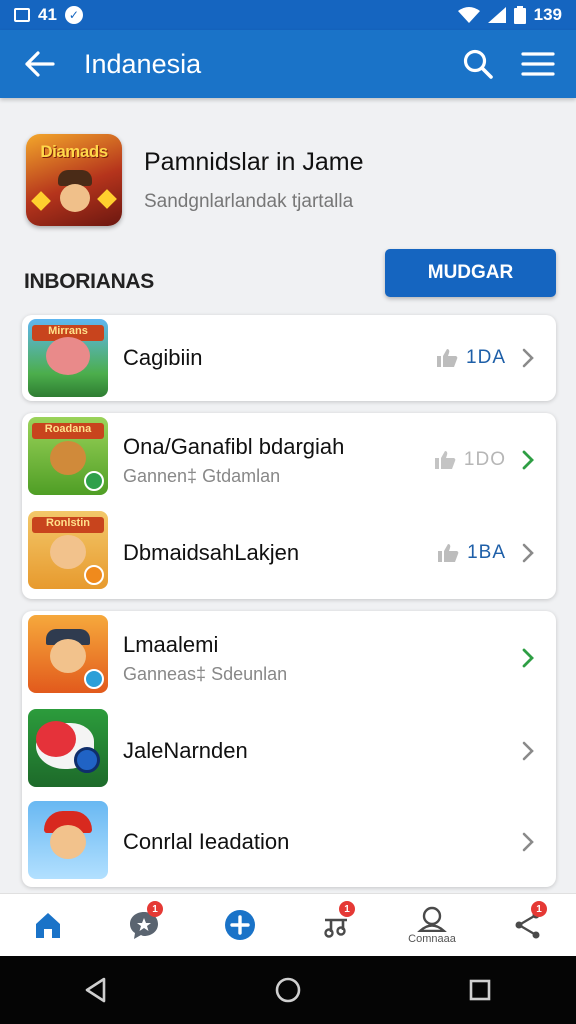  Describe the element at coordinates (68, 431) in the screenshot. I see `thumbnail-banner: Roadana` at that location.